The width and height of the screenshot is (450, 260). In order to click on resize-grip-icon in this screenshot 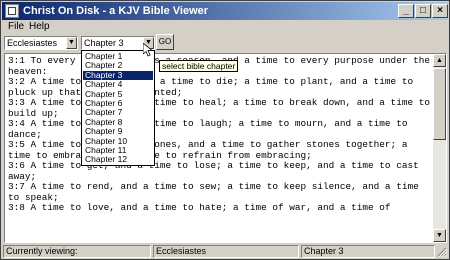, I will do `click(442, 252)`.